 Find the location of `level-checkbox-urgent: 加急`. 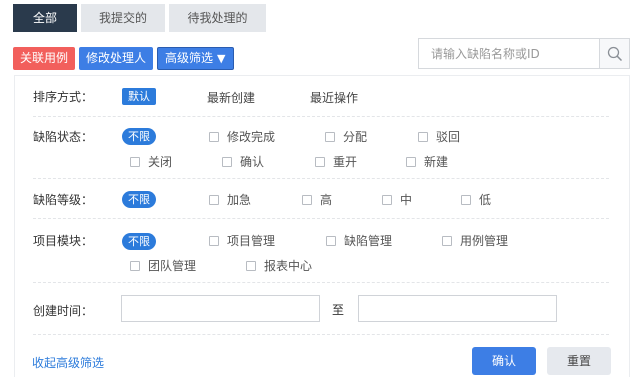

level-checkbox-urgent: 加急 is located at coordinates (230, 199).